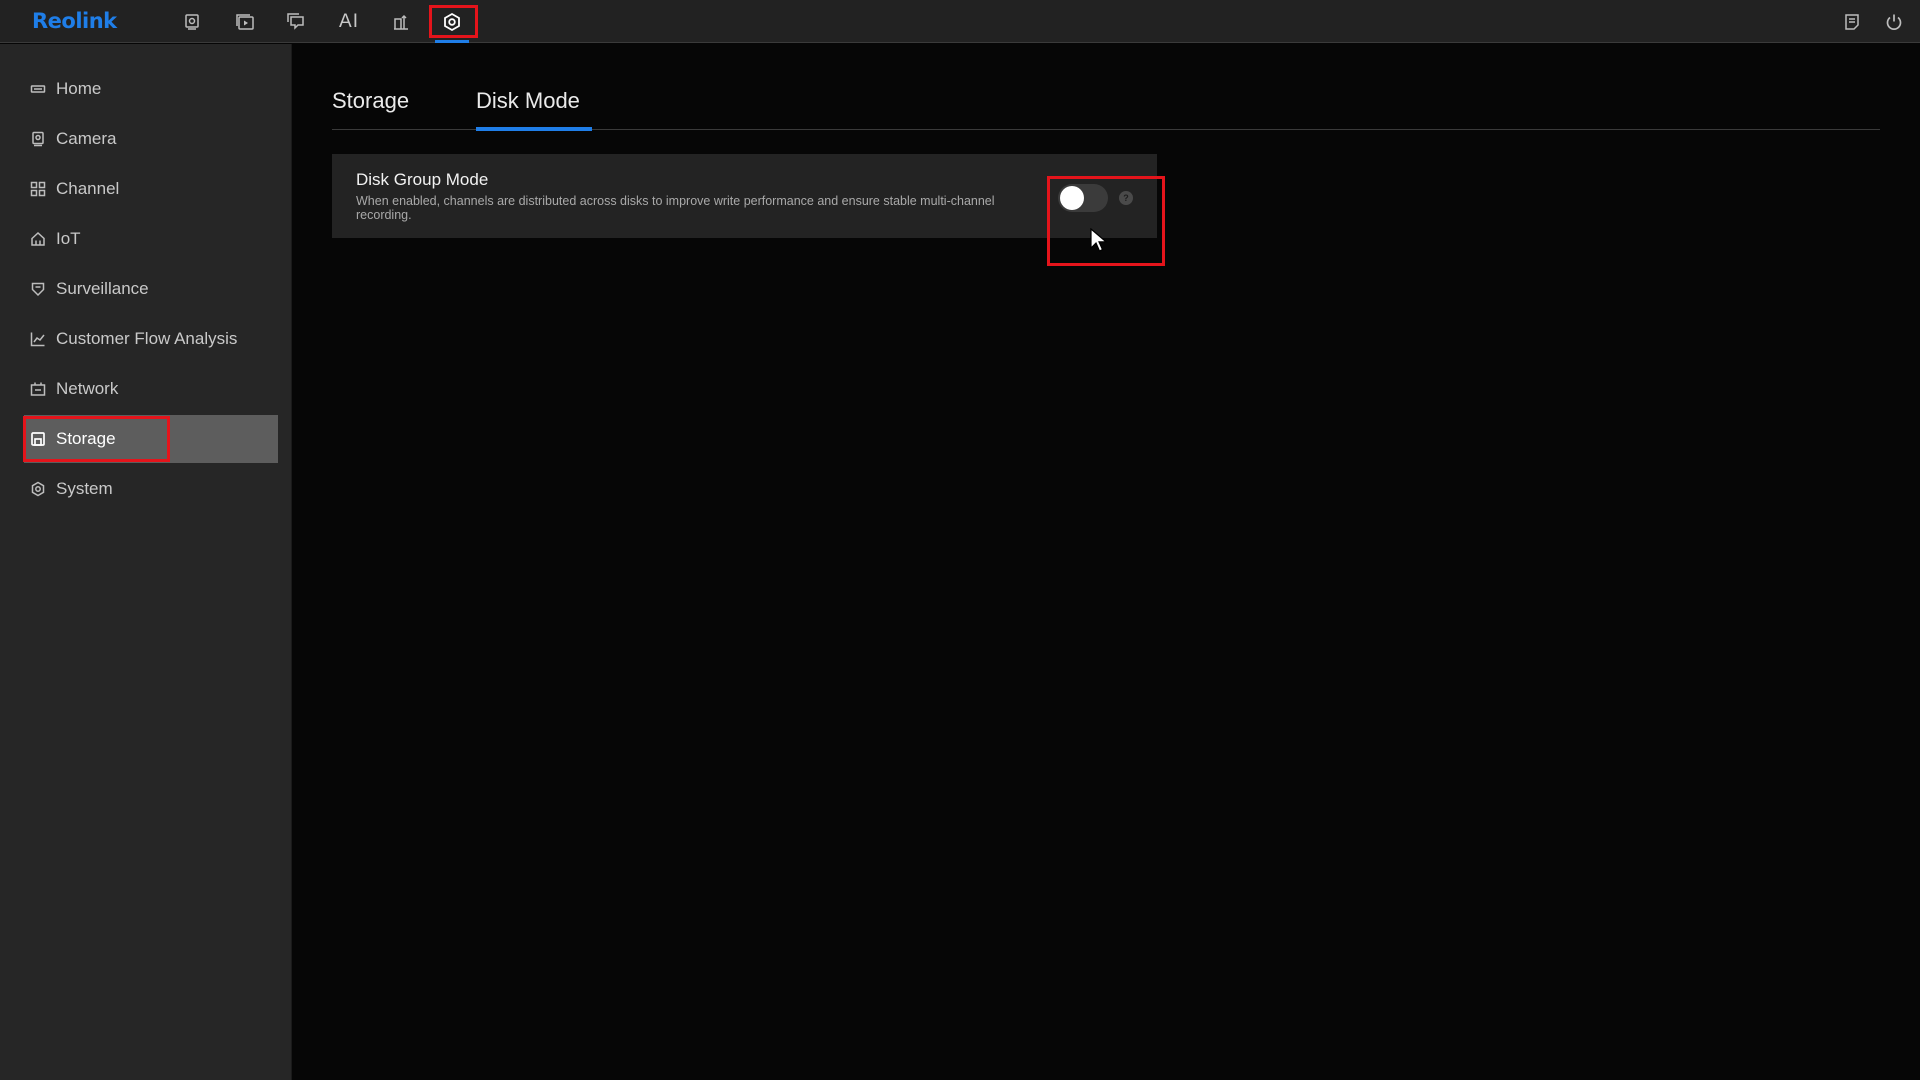 This screenshot has height=1080, width=1920. Describe the element at coordinates (38, 439) in the screenshot. I see `storage-icon` at that location.